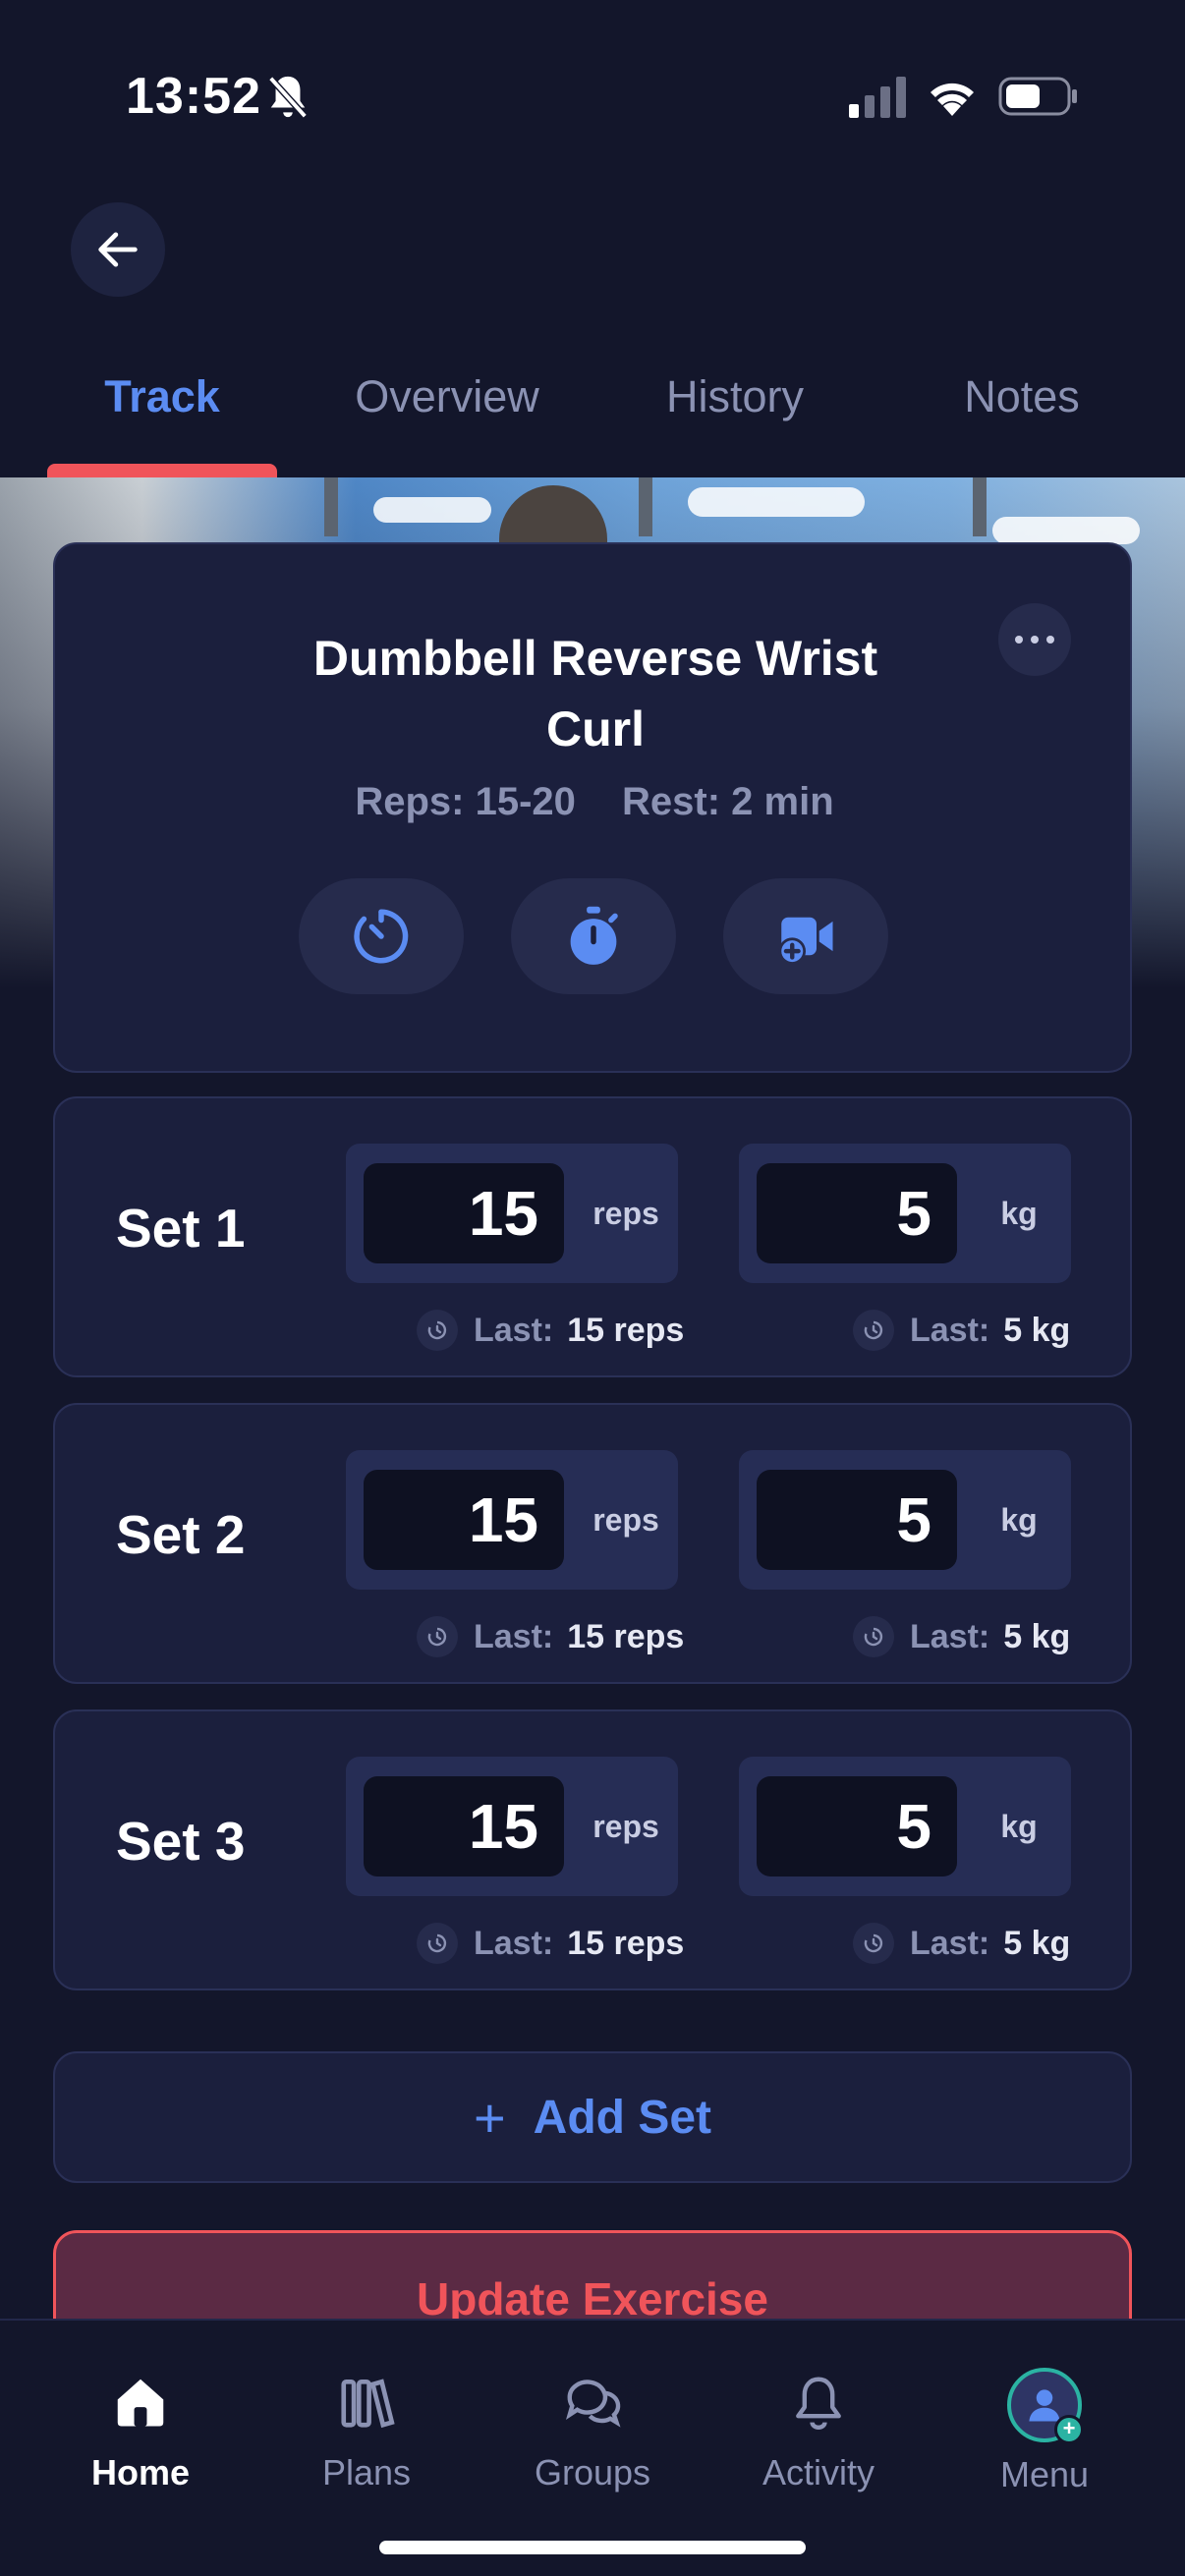 This screenshot has width=1185, height=2576. I want to click on exercise-tools, so click(594, 936).